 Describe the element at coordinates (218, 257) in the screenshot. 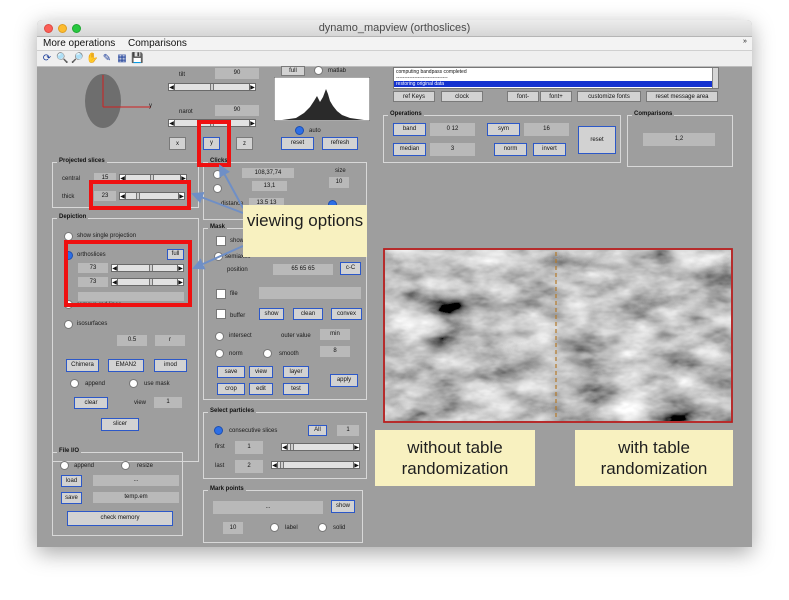

I see `arrow-to-orthoslices` at that location.